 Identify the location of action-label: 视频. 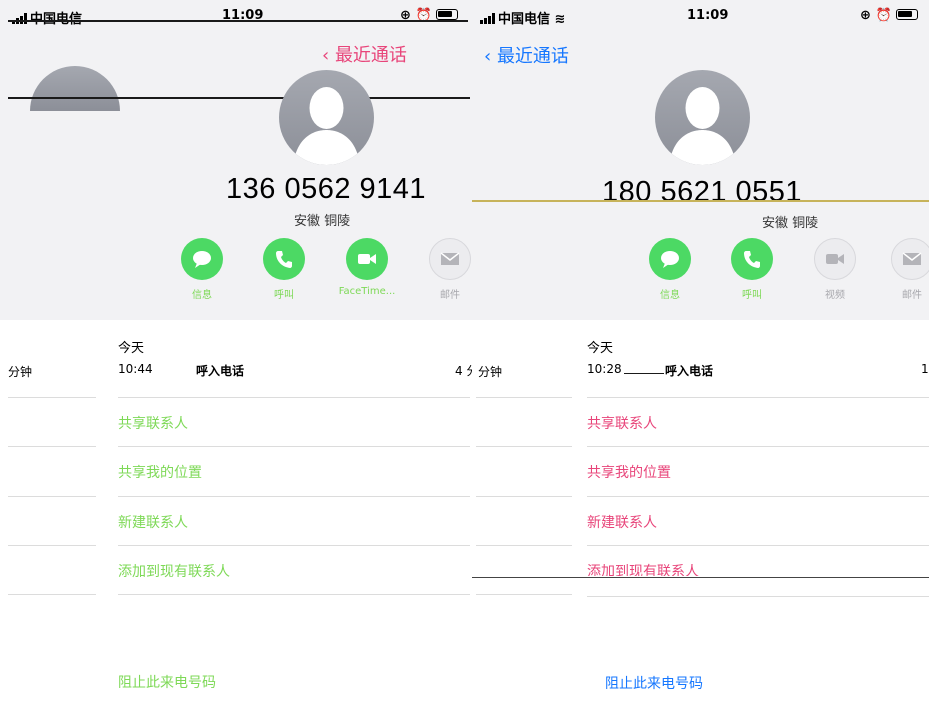
(835, 295).